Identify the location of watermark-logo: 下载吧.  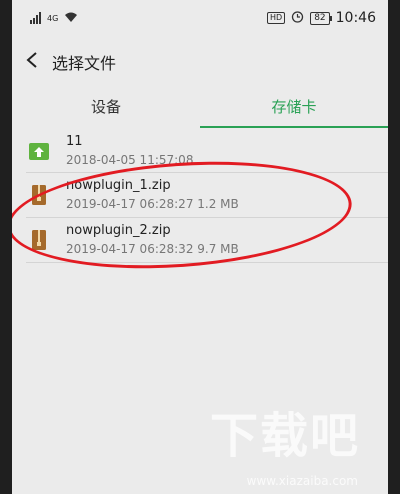
(284, 436).